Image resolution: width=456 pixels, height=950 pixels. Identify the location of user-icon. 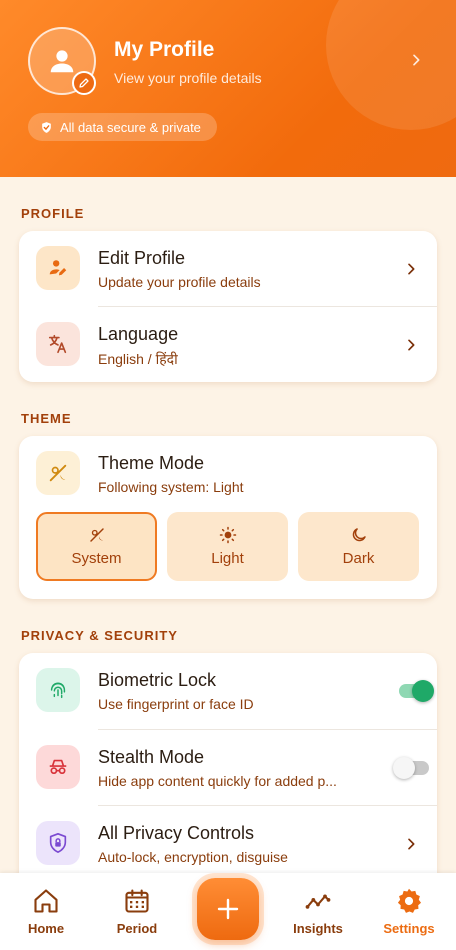
(62, 61).